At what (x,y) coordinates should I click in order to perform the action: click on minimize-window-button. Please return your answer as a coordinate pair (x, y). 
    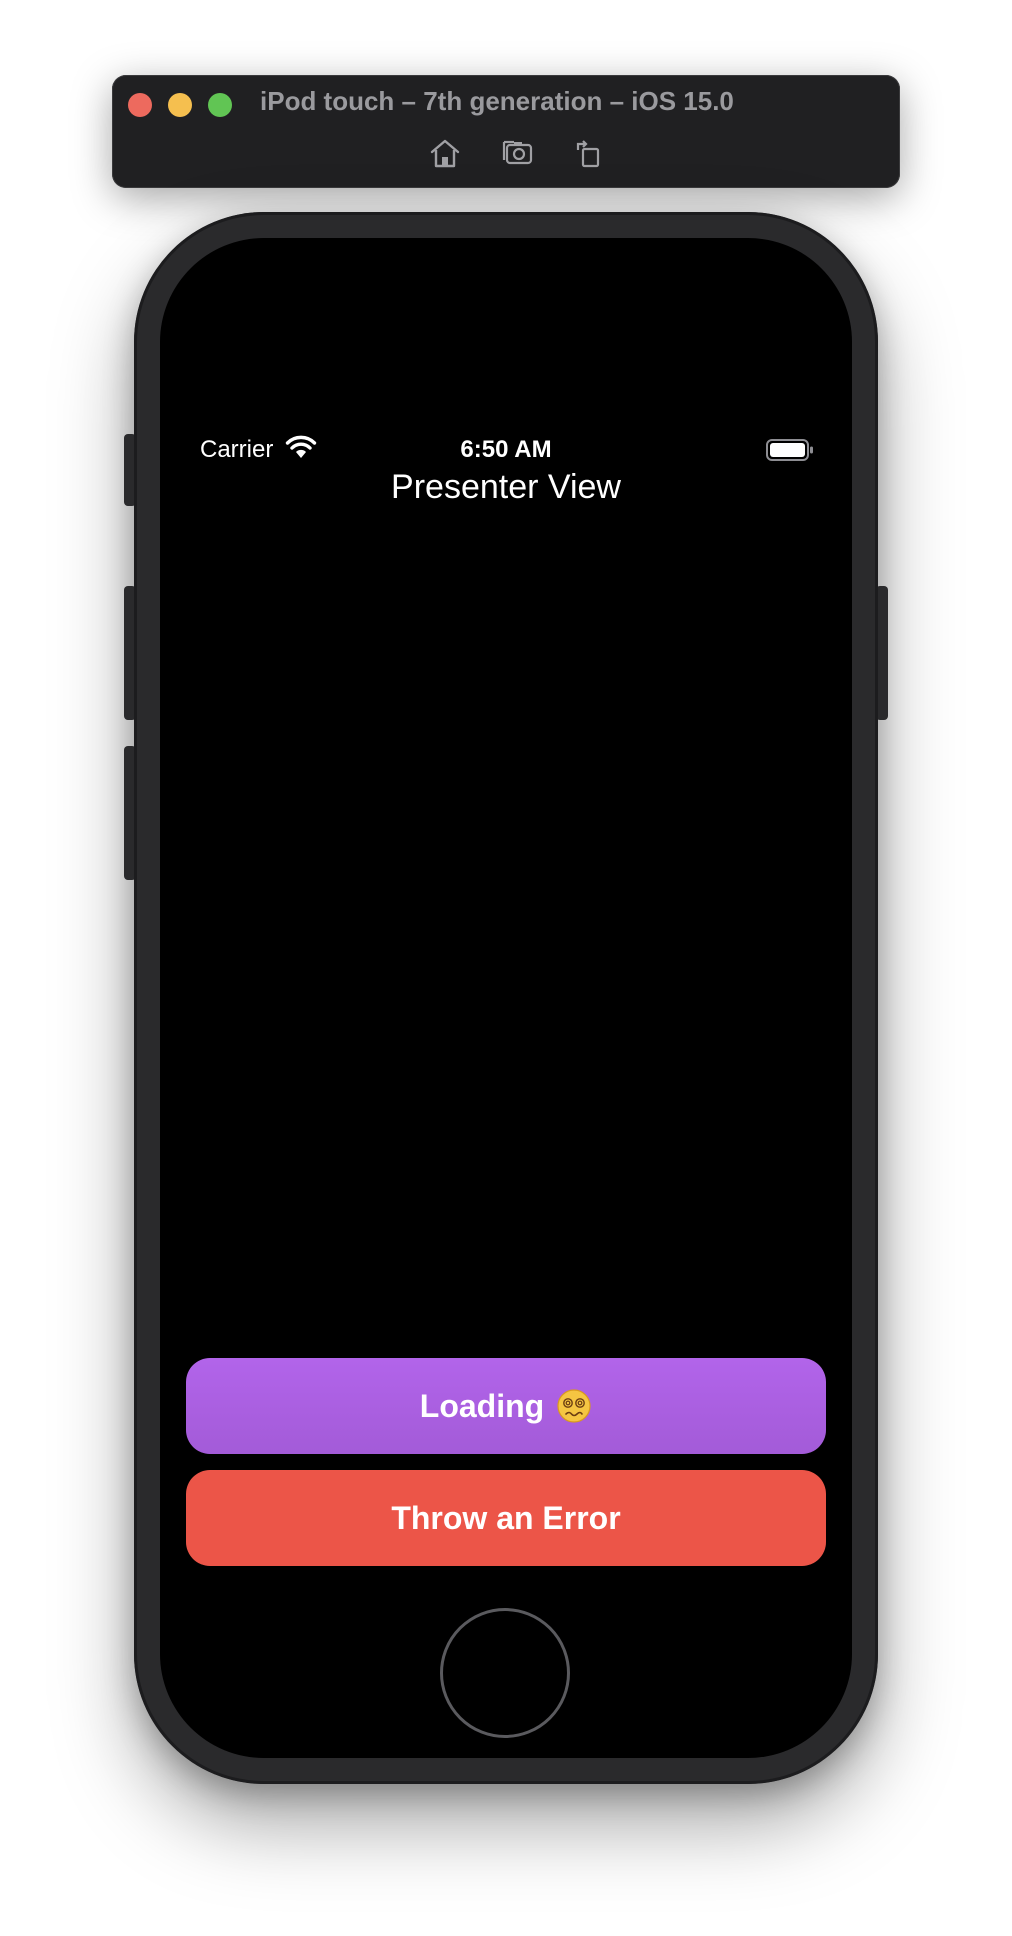
    Looking at the image, I should click on (180, 105).